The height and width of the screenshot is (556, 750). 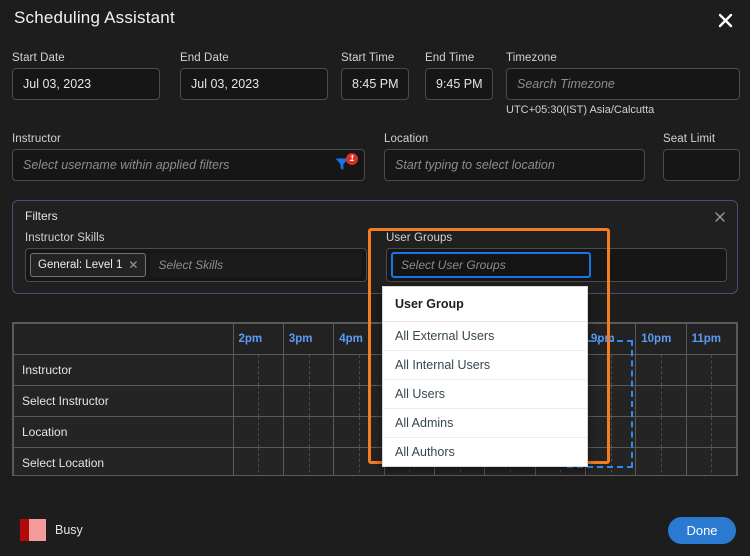 I want to click on dialog-titlebar: Scheduling Assistant, so click(x=375, y=22).